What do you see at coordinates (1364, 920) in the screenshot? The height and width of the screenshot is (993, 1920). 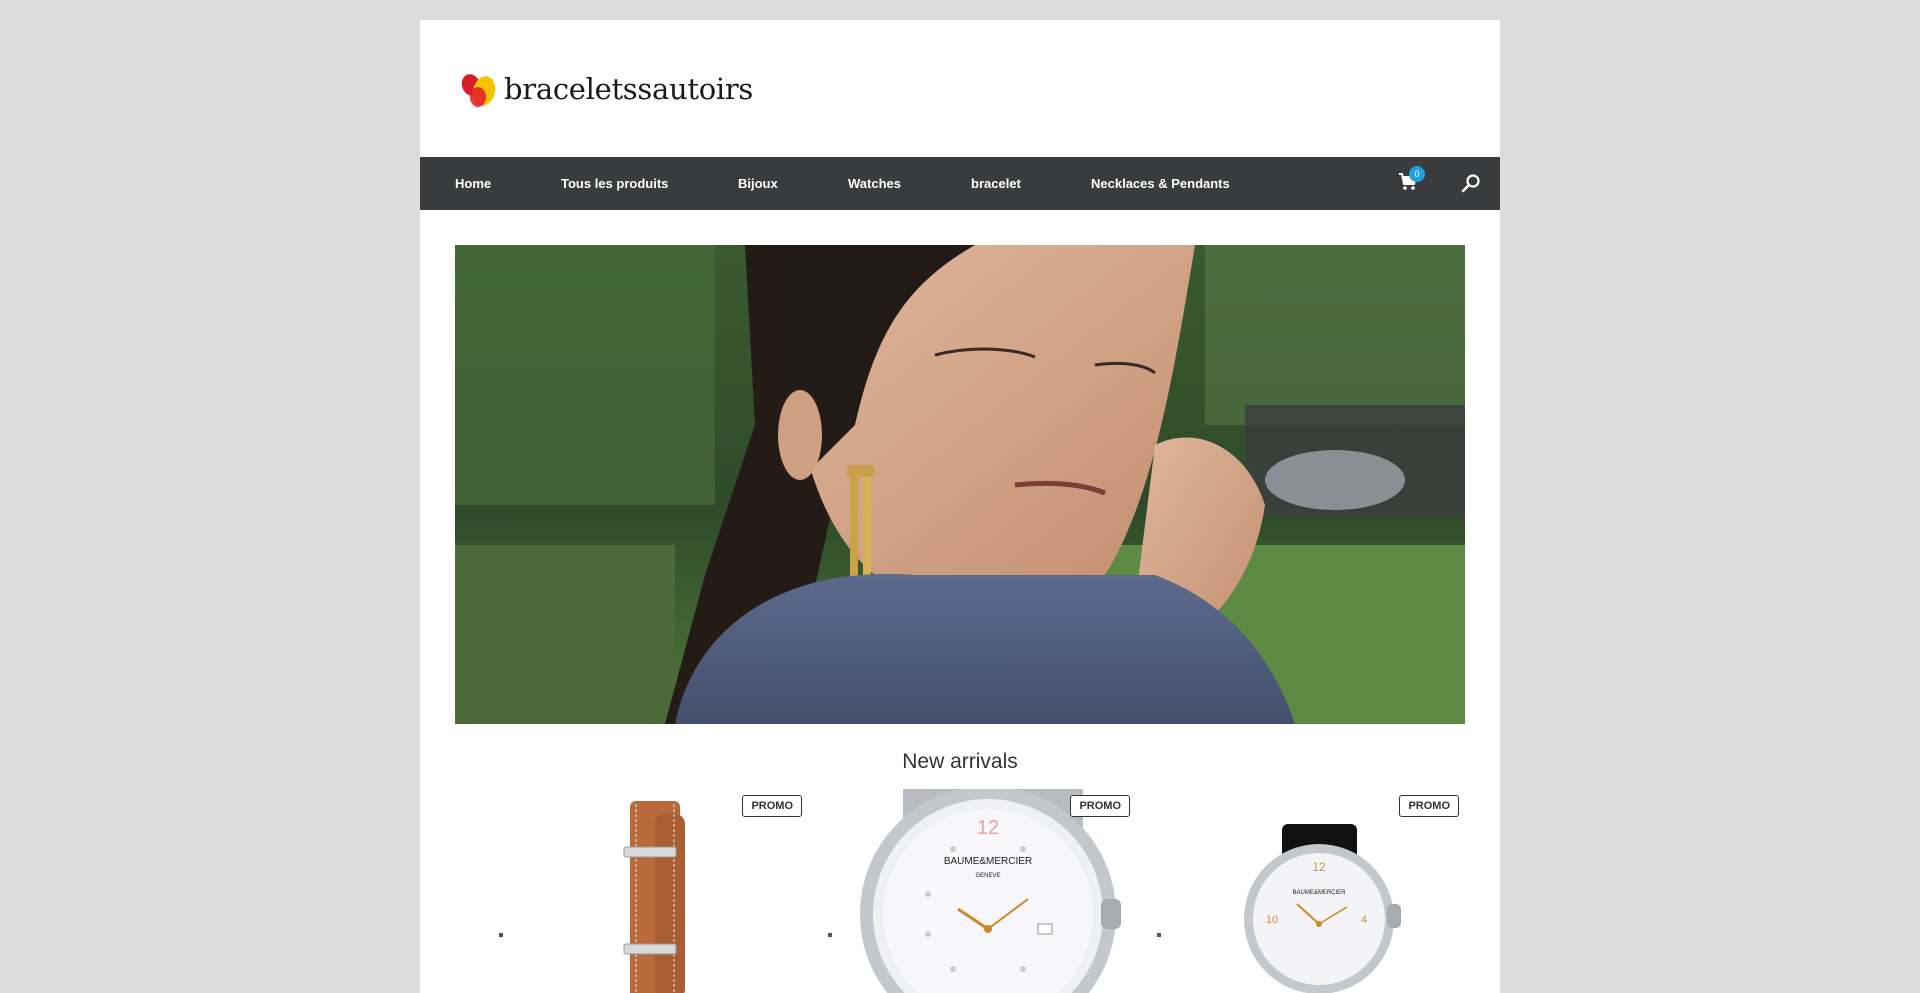 I see `svg-text: 4` at bounding box center [1364, 920].